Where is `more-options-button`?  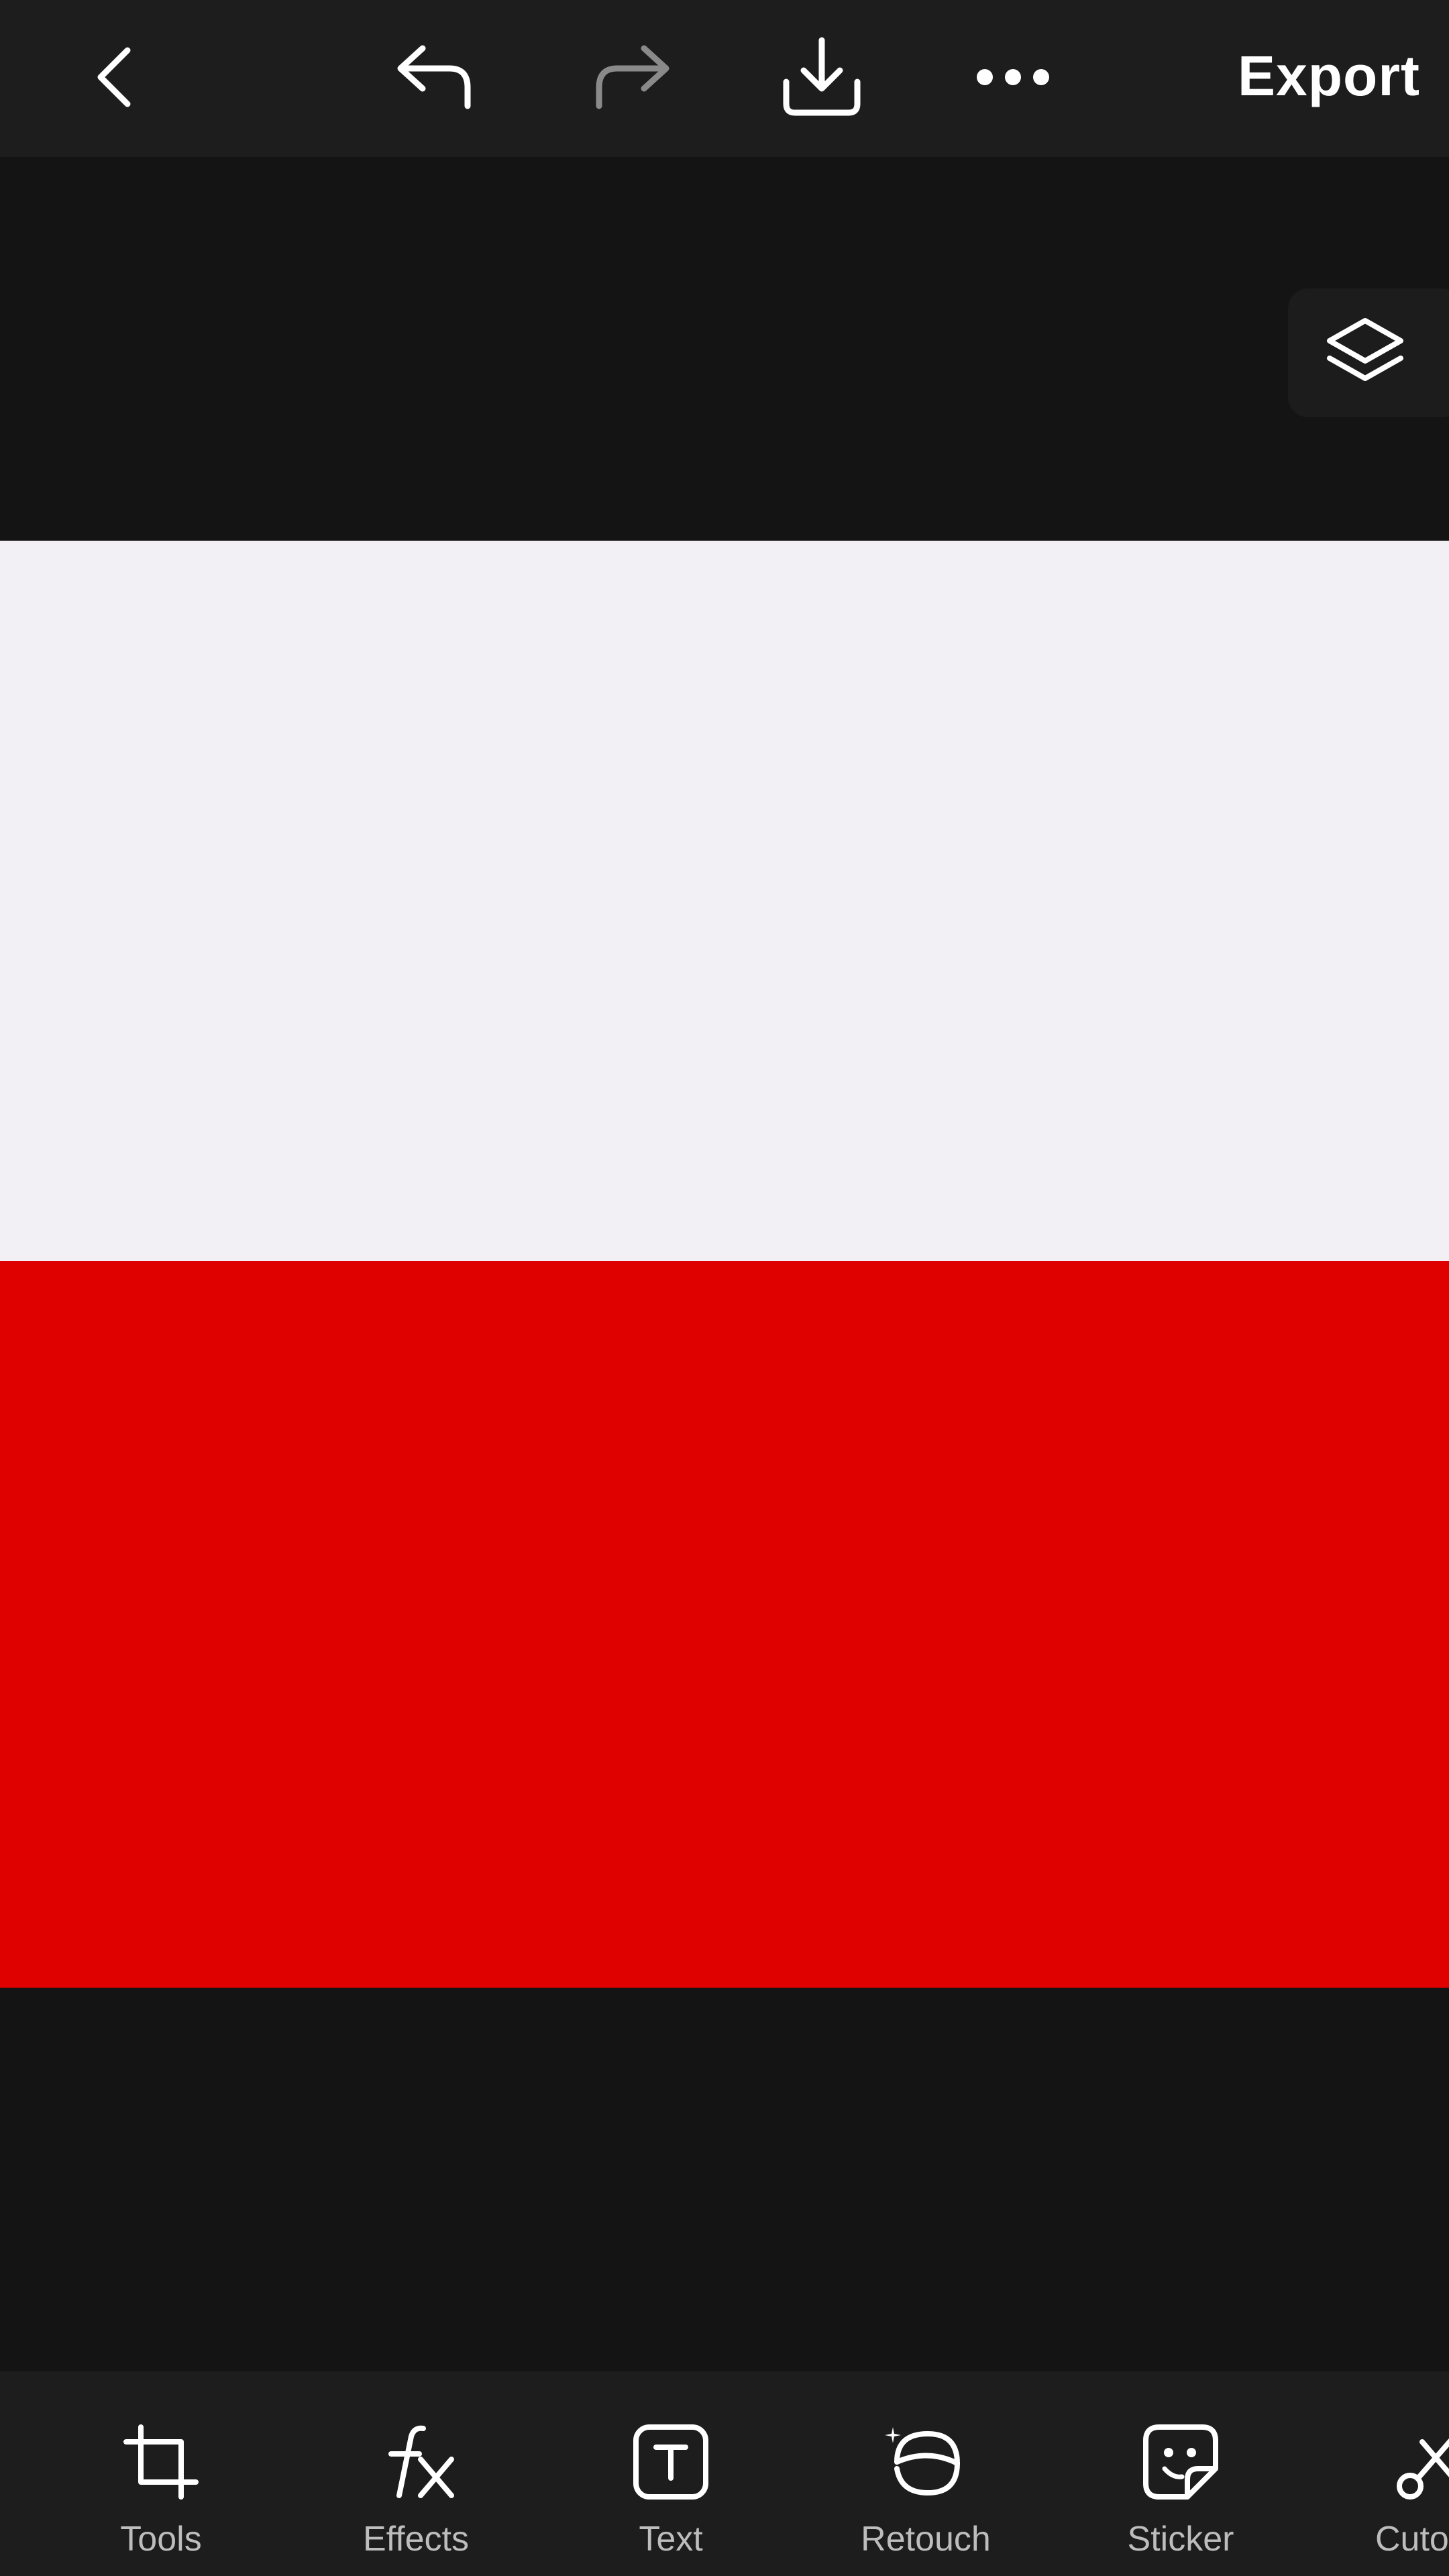 more-options-button is located at coordinates (1013, 77).